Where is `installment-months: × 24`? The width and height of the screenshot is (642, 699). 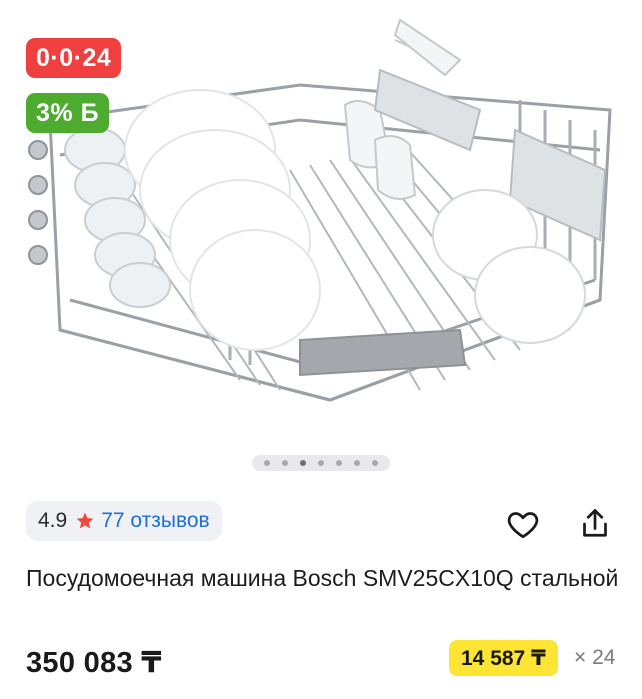
installment-months: × 24 is located at coordinates (595, 657).